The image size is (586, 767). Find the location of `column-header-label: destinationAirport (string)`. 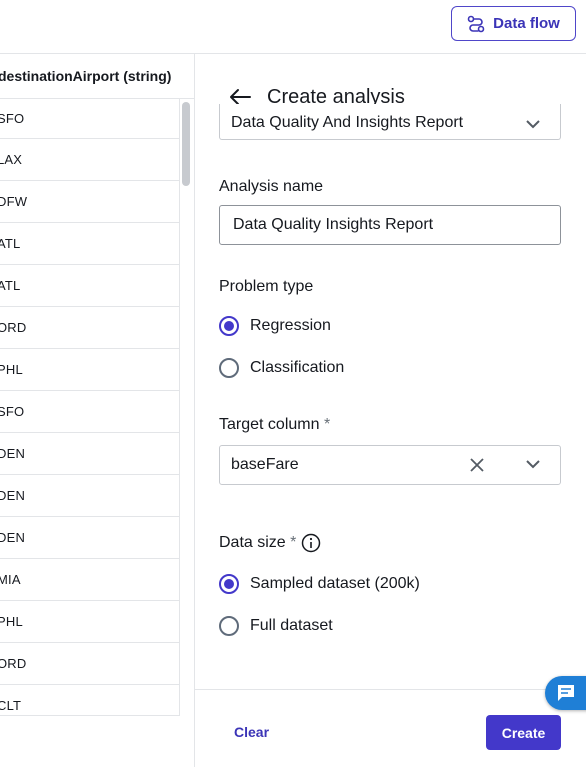

column-header-label: destinationAirport (string) is located at coordinates (86, 76).